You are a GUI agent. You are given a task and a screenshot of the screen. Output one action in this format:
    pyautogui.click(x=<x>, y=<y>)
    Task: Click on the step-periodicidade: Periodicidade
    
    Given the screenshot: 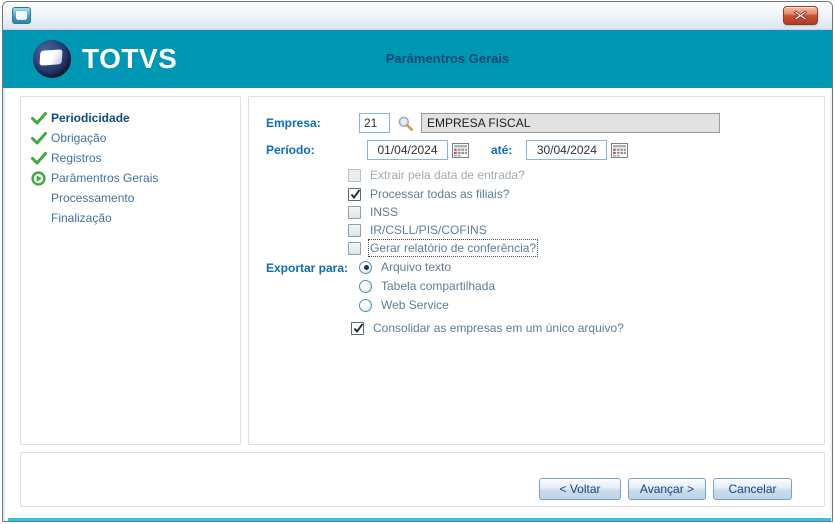 What is the action you would take?
    pyautogui.click(x=130, y=118)
    